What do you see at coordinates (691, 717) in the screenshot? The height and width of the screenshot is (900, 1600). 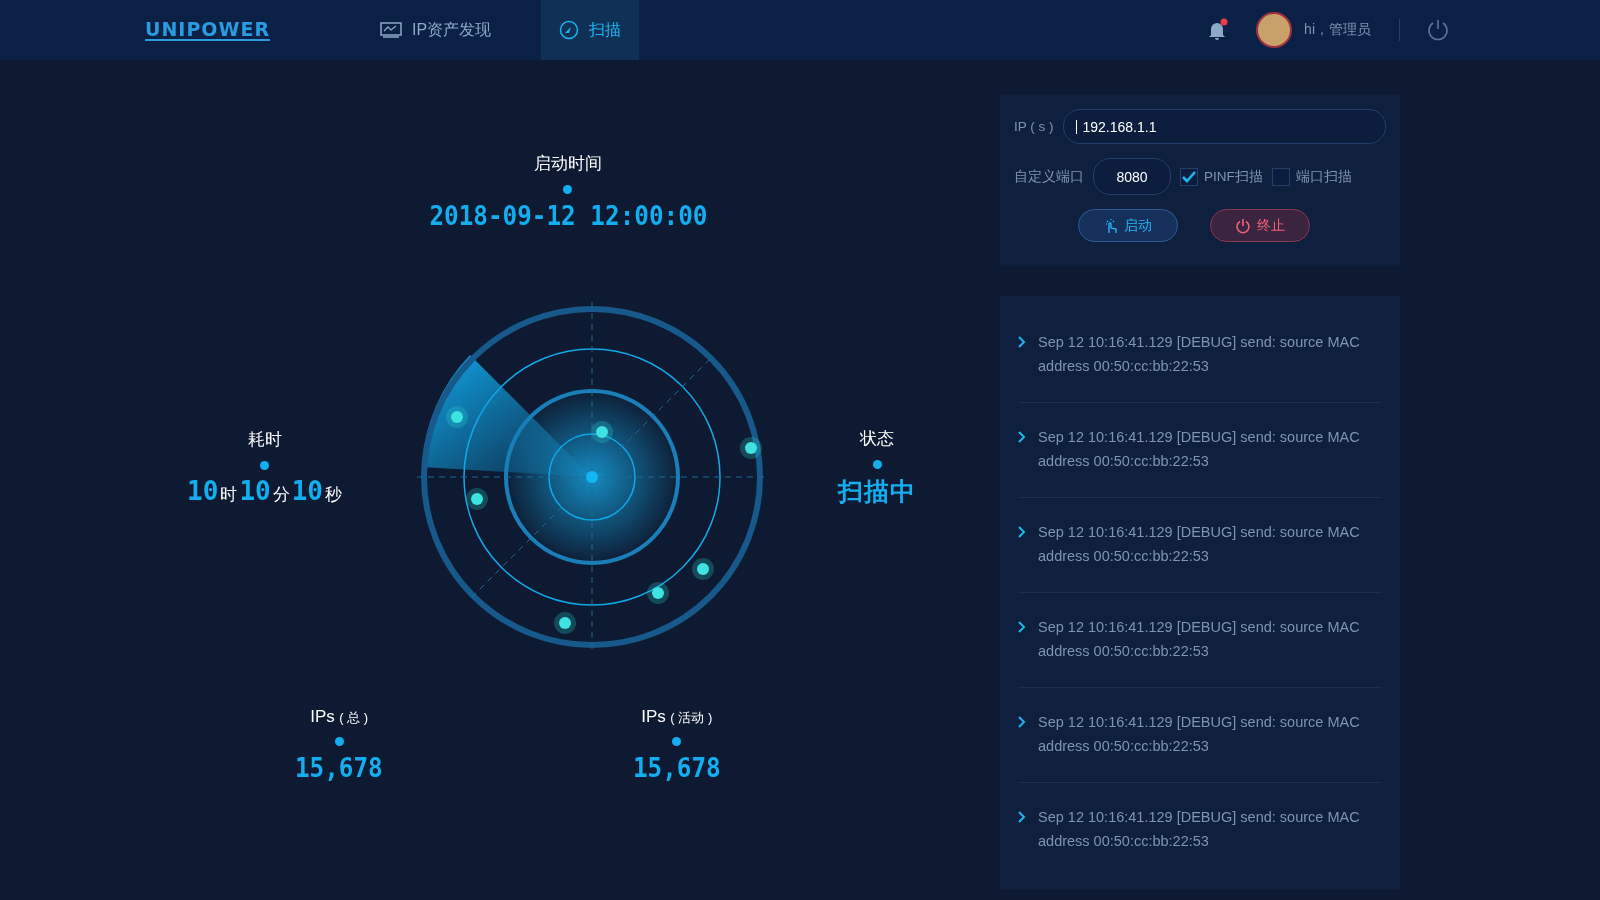 I see `stat-sublabel: ( 活动 )` at bounding box center [691, 717].